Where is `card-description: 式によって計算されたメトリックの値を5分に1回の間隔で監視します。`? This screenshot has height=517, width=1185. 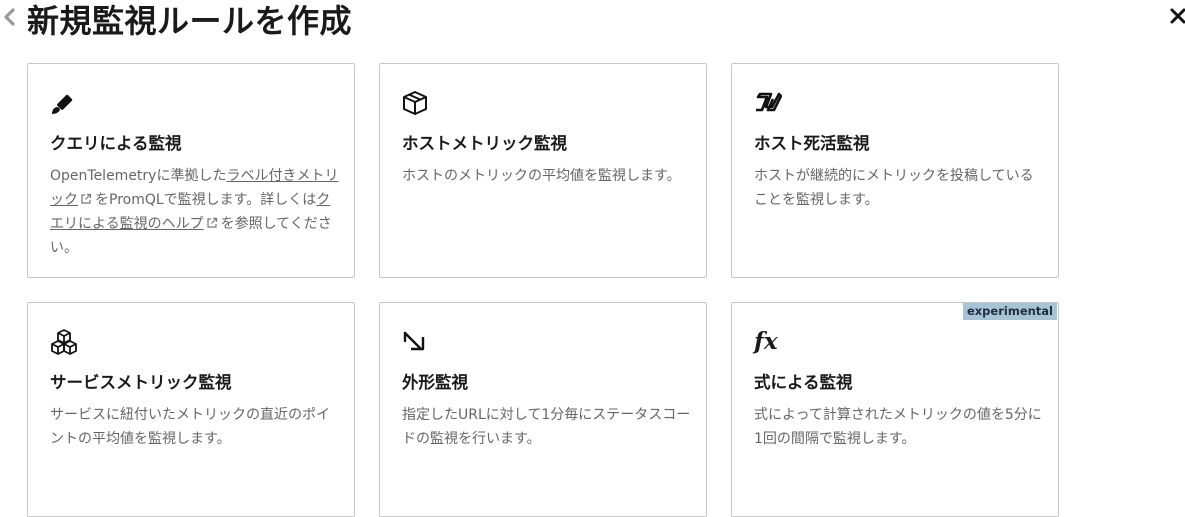
card-description: 式によって計算されたメトリックの値を5分に1回の間隔で監視します。 is located at coordinates (898, 427).